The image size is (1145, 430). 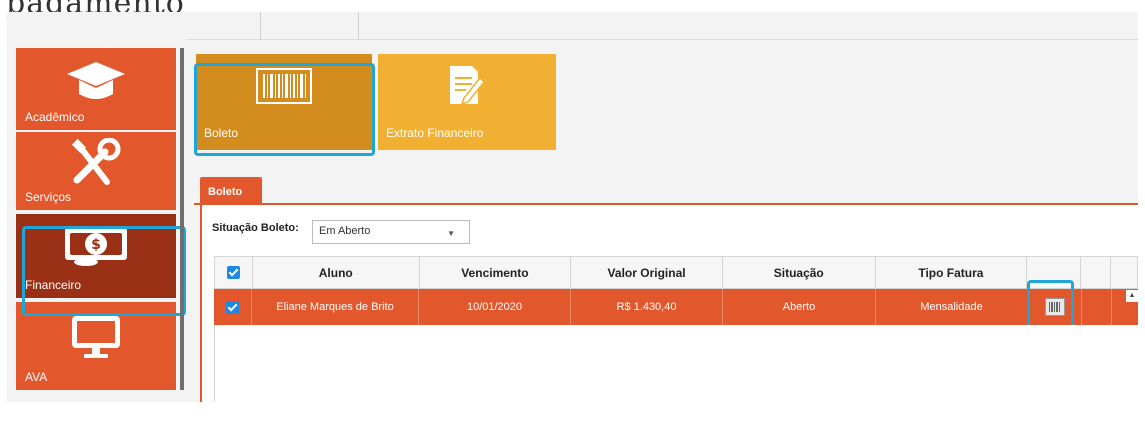 What do you see at coordinates (435, 133) in the screenshot?
I see `extrato-tile-label: Extrato Financeiro` at bounding box center [435, 133].